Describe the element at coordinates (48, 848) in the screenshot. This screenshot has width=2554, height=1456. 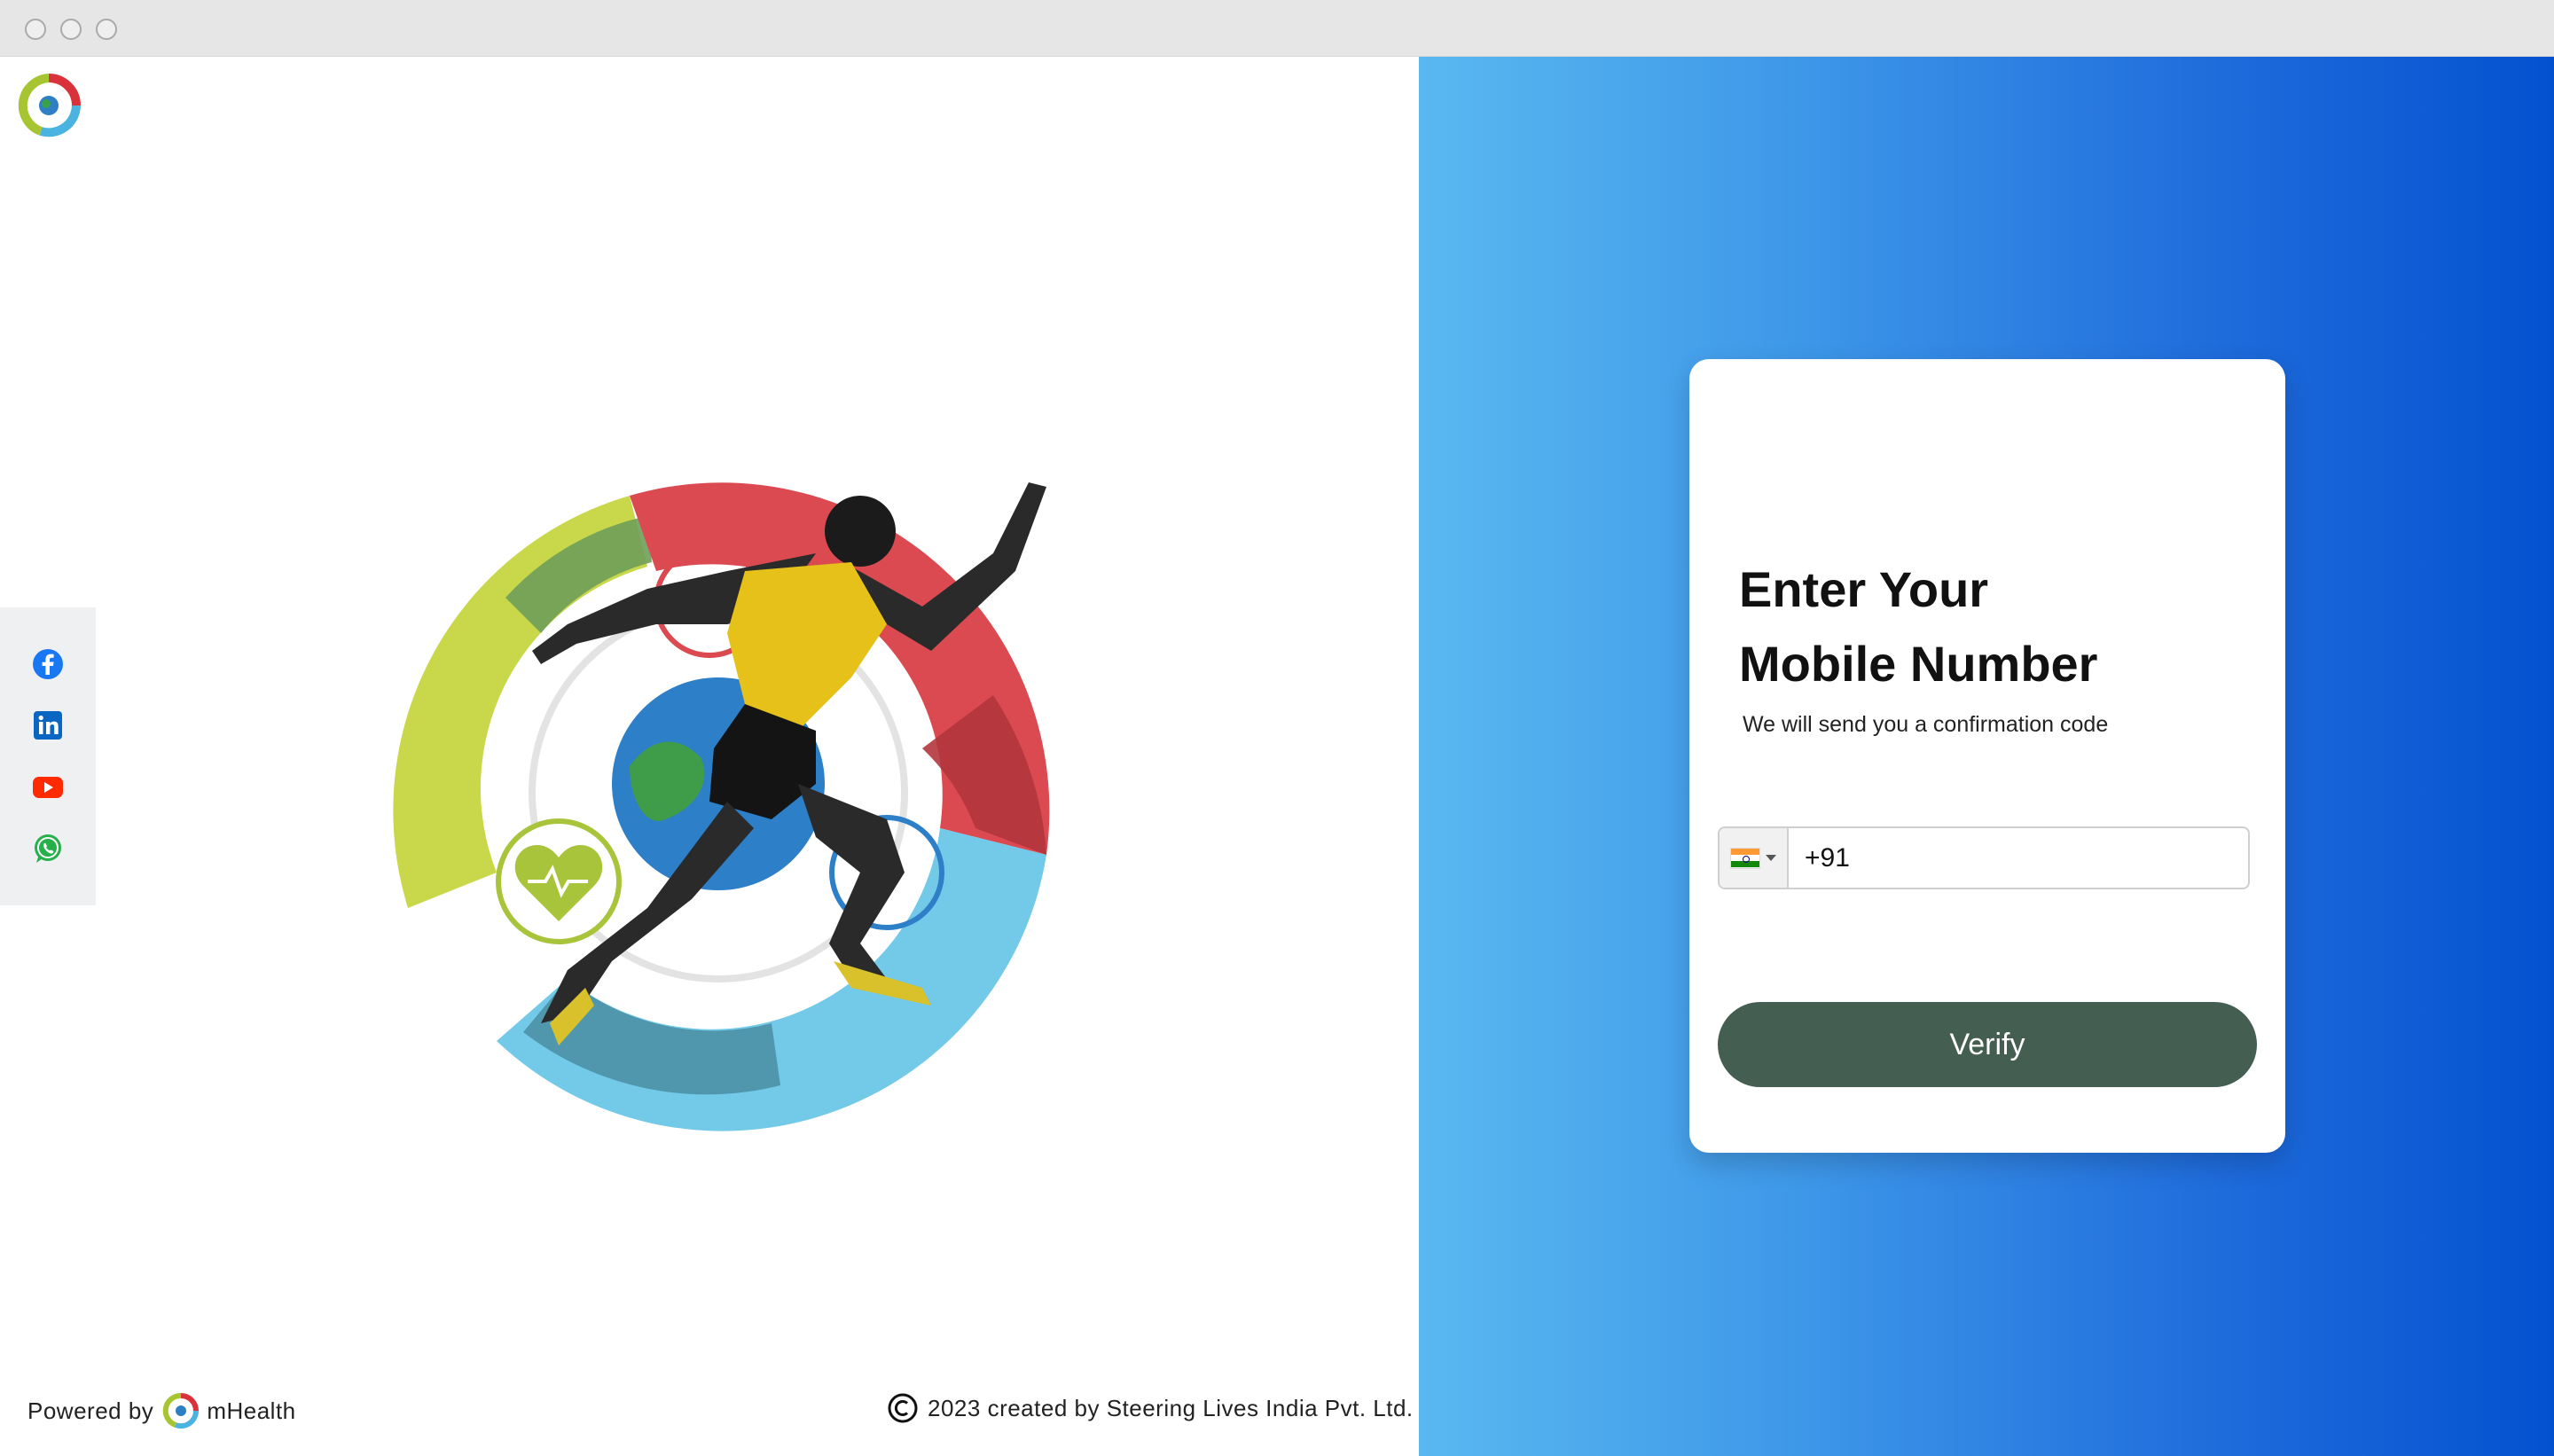
I see `whatsapp-icon` at that location.